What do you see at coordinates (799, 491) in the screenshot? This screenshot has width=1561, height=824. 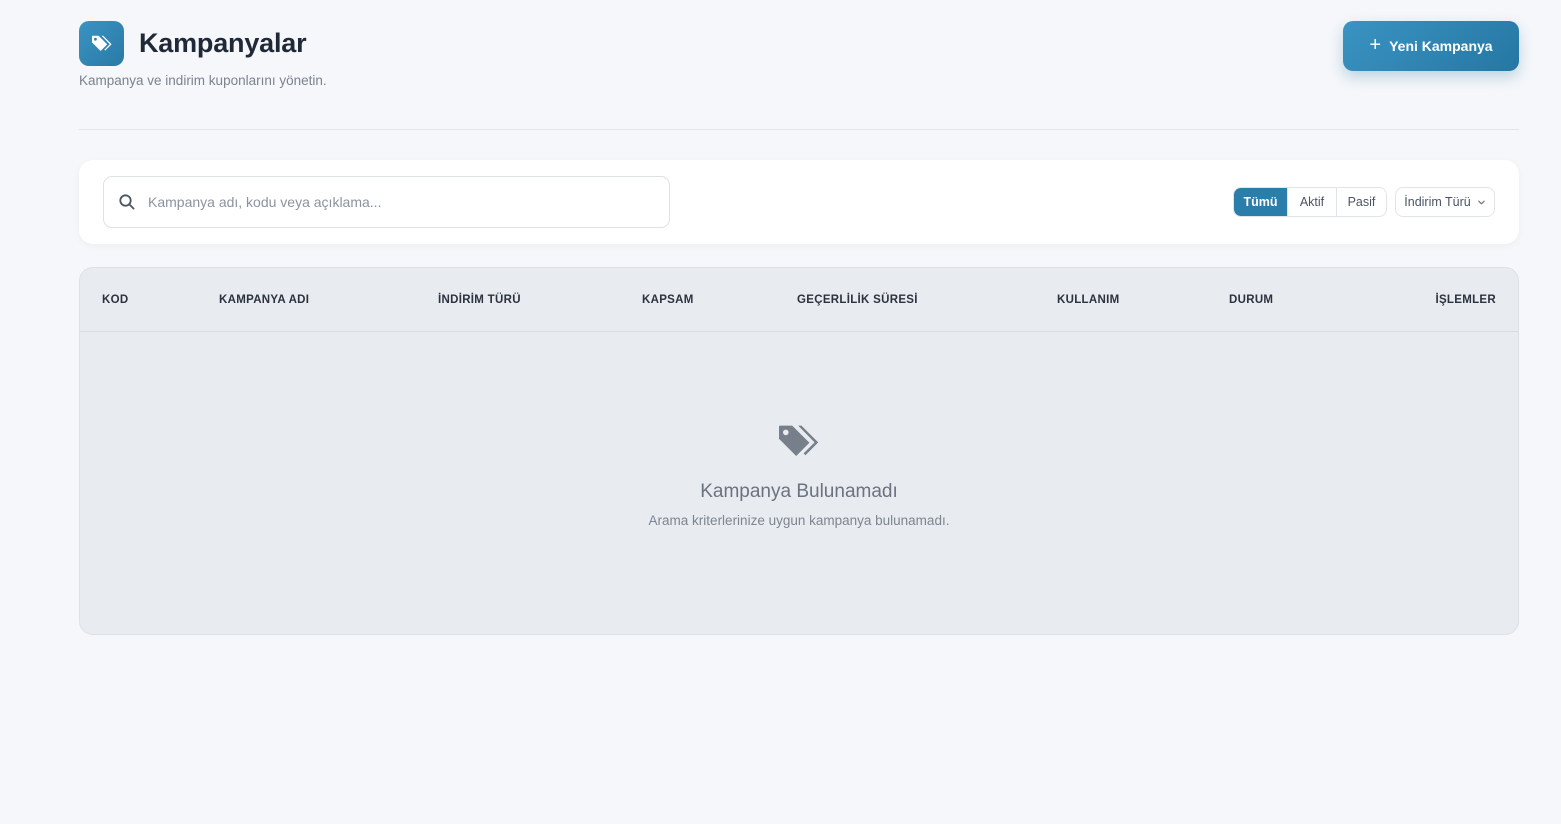 I see `empty-state-title: Kampanya Bulunamadı` at bounding box center [799, 491].